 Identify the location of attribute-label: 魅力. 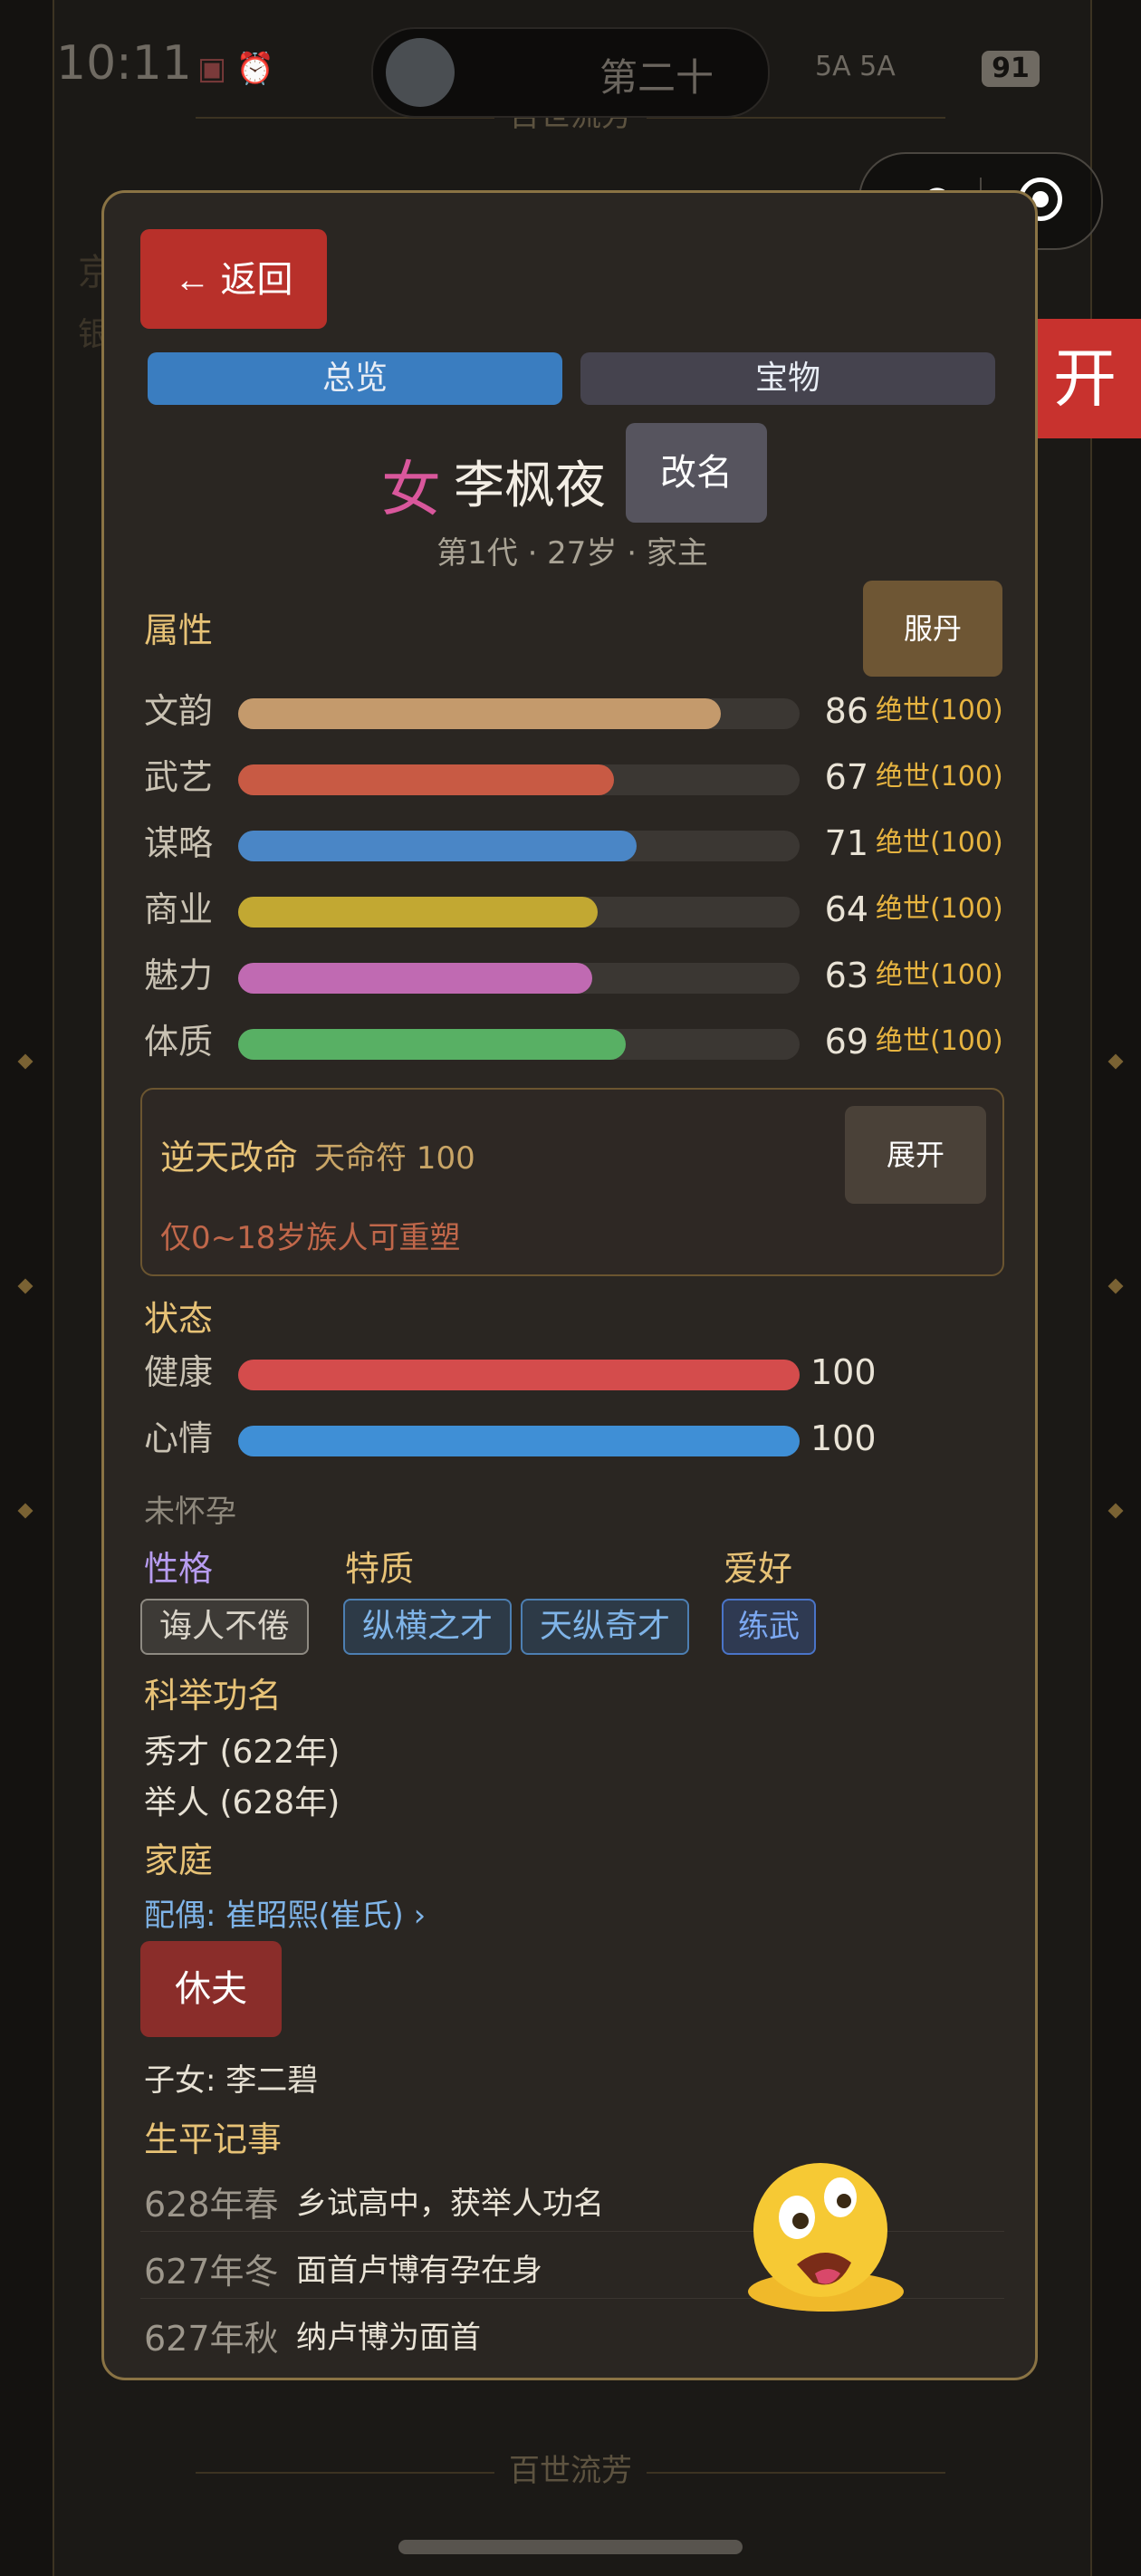
(179, 975).